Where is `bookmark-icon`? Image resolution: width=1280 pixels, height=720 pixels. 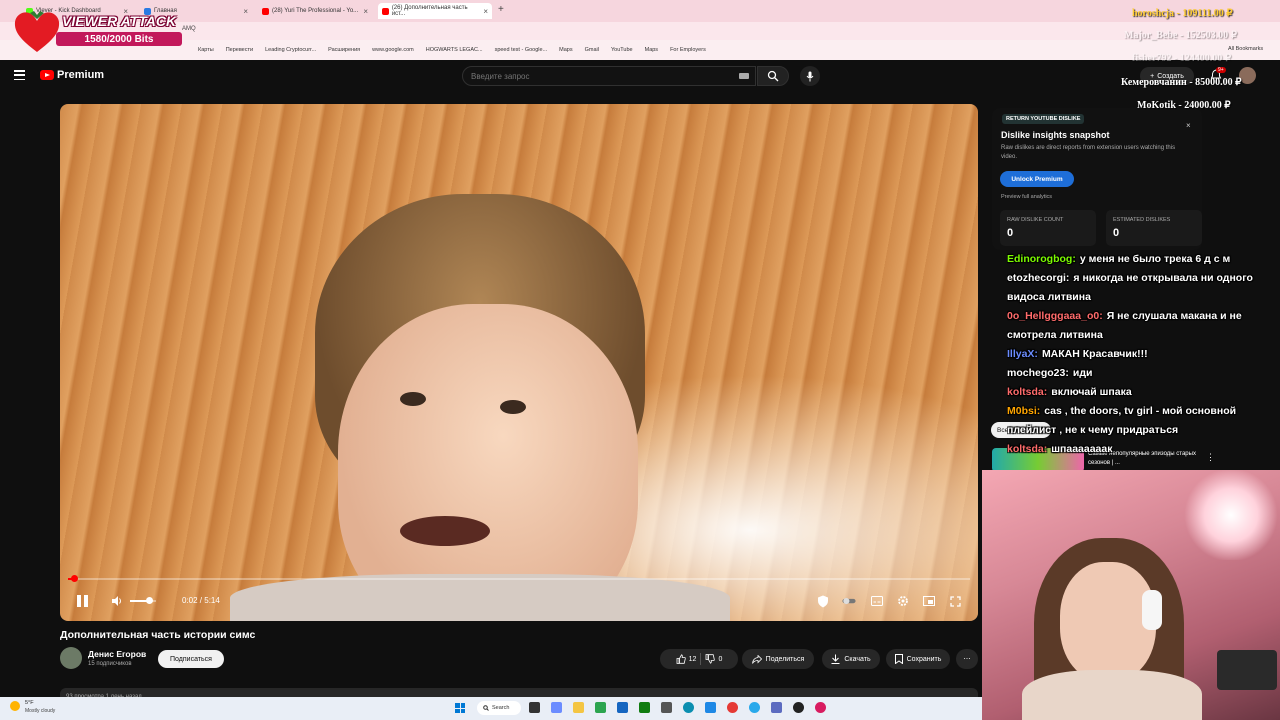
bookmark-icon is located at coordinates (898, 659).